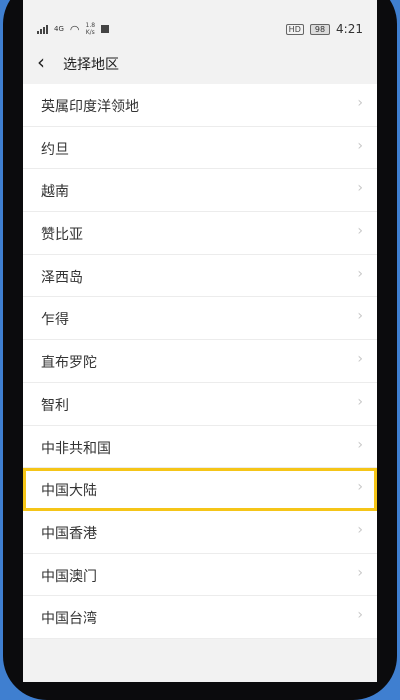 This screenshot has height=700, width=400. Describe the element at coordinates (69, 491) in the screenshot. I see `region-label: 中国大陆` at that location.